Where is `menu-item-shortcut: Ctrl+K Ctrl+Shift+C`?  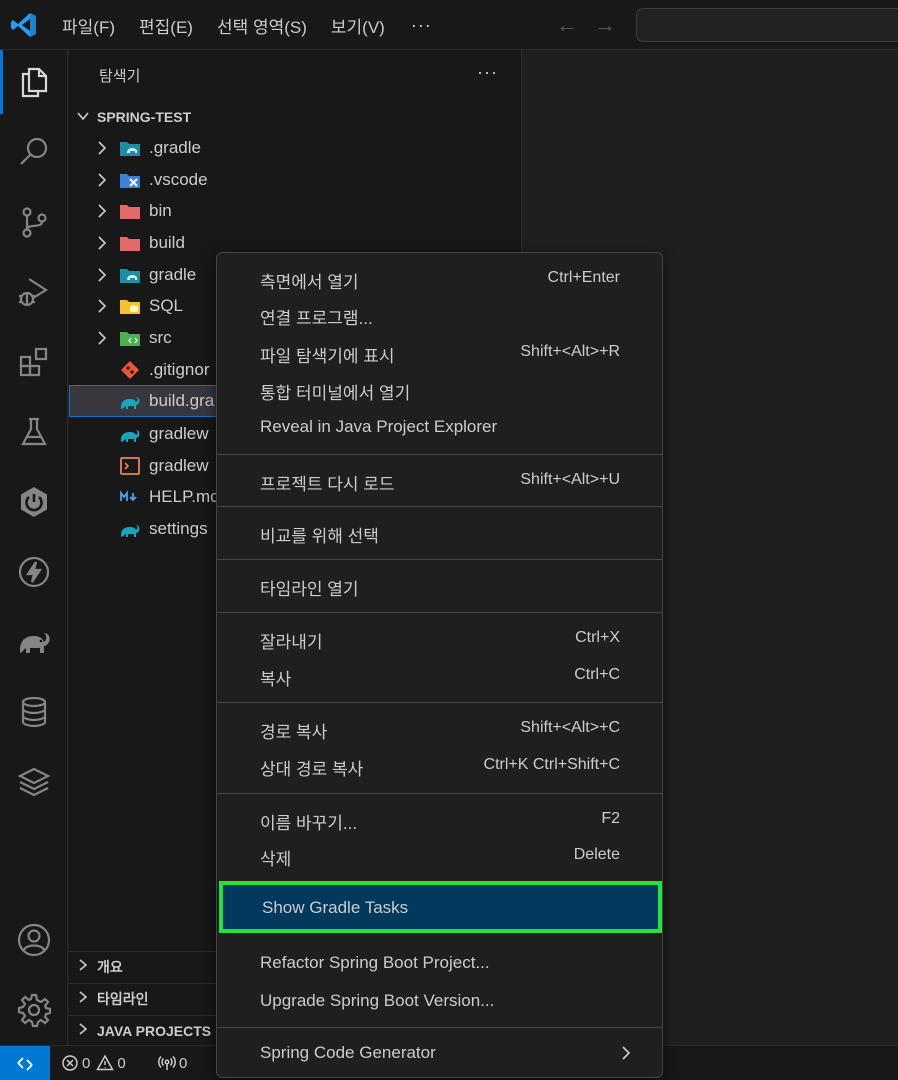
menu-item-shortcut: Ctrl+K Ctrl+Shift+C is located at coordinates (551, 764).